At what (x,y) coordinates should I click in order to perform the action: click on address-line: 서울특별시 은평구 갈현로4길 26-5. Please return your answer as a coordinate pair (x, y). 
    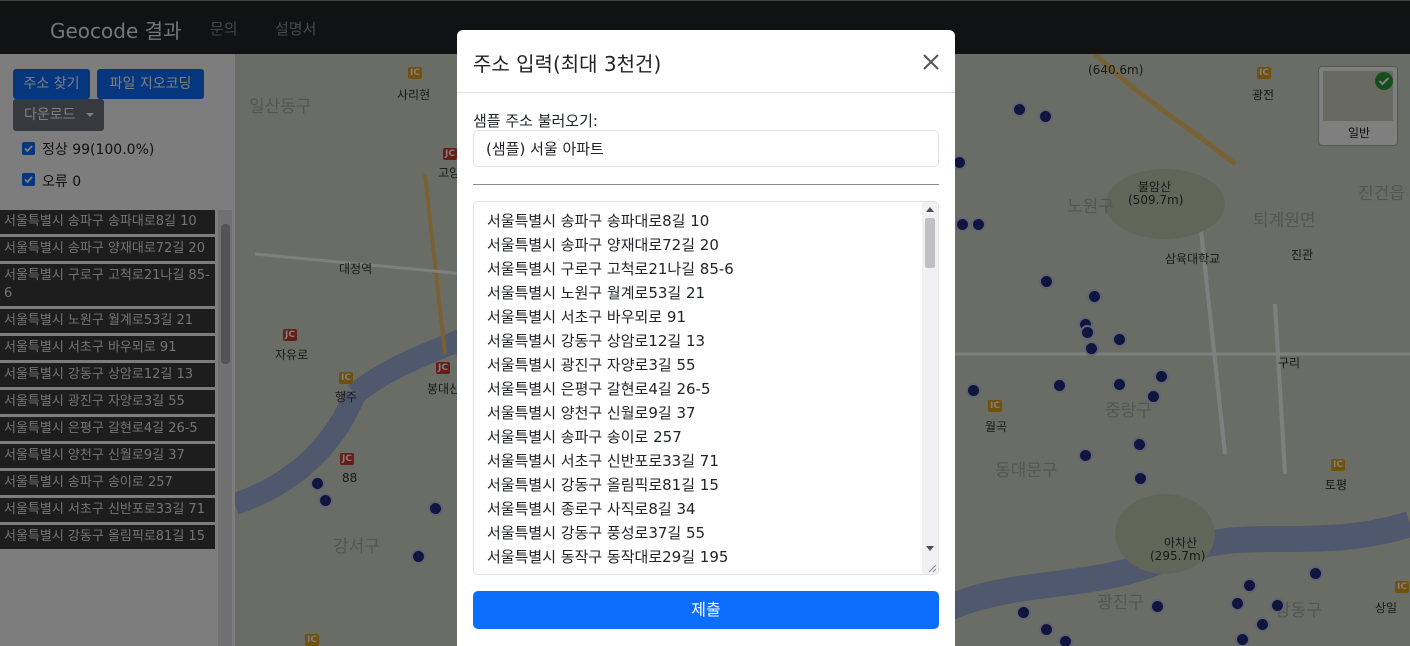
    Looking at the image, I should click on (599, 389).